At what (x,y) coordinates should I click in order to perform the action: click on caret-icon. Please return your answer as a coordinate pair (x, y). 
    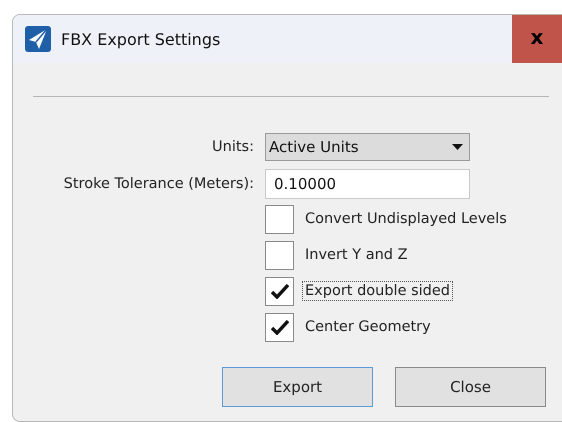
    Looking at the image, I should click on (457, 147).